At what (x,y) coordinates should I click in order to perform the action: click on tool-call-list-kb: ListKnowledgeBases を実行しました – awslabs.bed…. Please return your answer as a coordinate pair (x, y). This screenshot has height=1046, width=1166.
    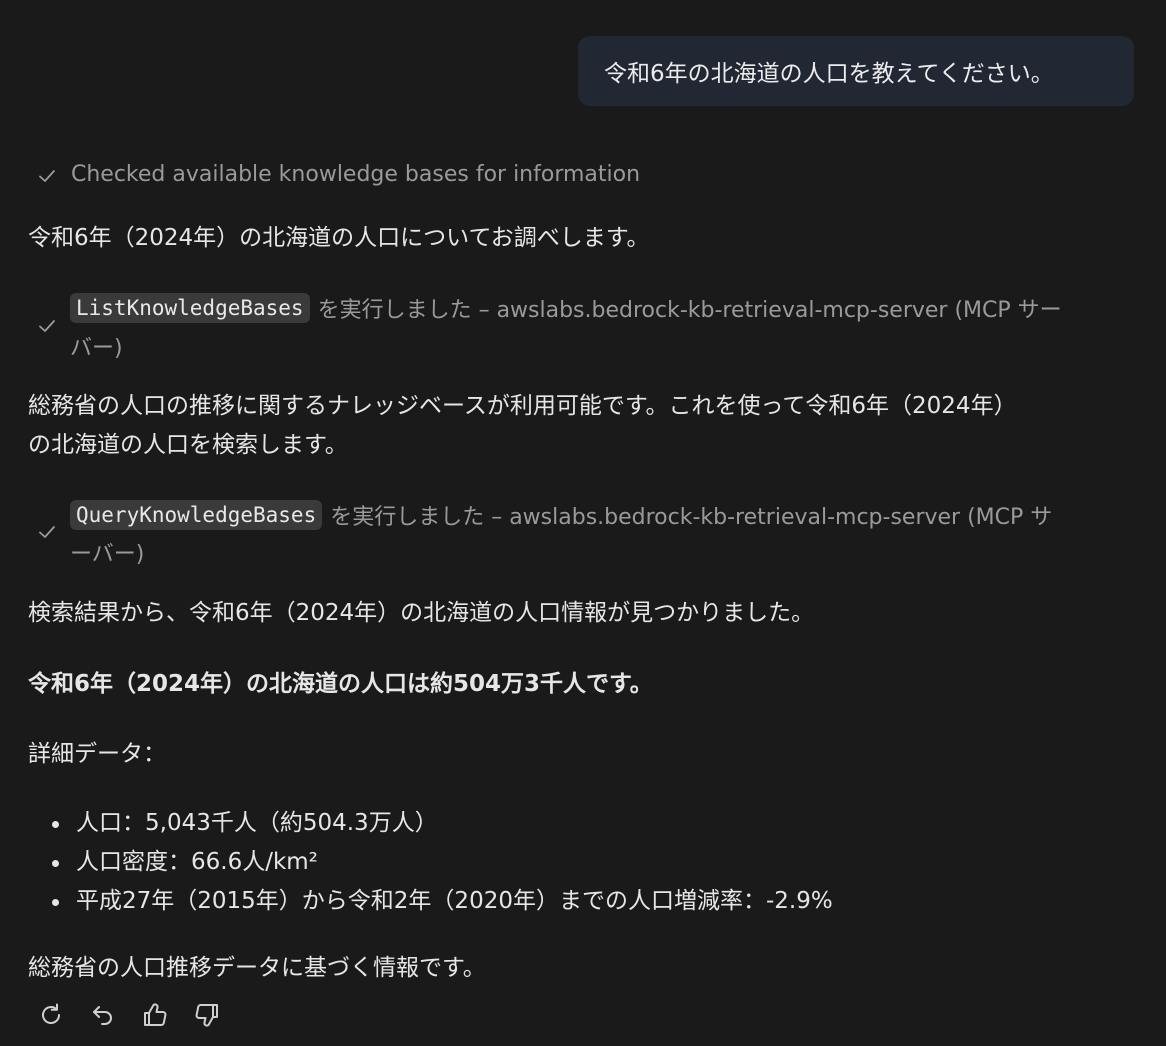
    Looking at the image, I should click on (566, 308).